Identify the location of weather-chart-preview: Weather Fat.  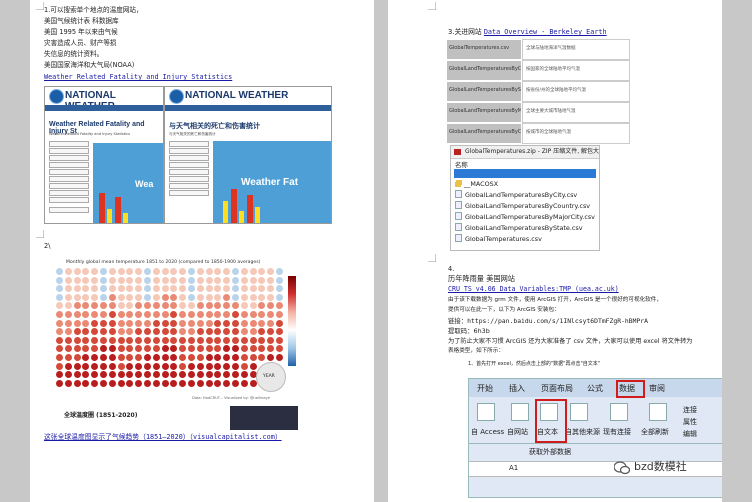
(272, 182).